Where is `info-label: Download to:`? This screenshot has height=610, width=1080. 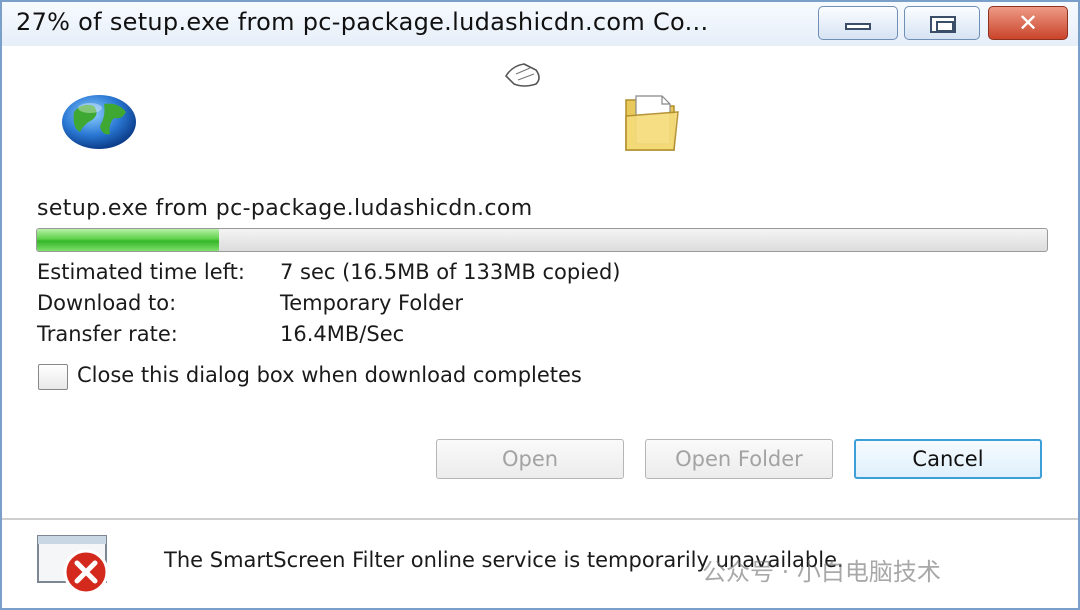
info-label: Download to: is located at coordinates (107, 303).